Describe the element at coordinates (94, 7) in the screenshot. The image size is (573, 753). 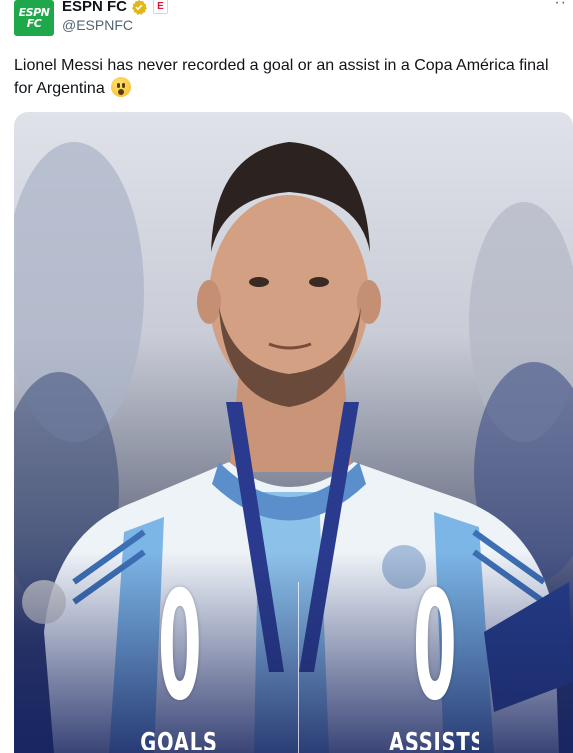
I see `account-name: ESPN FC` at that location.